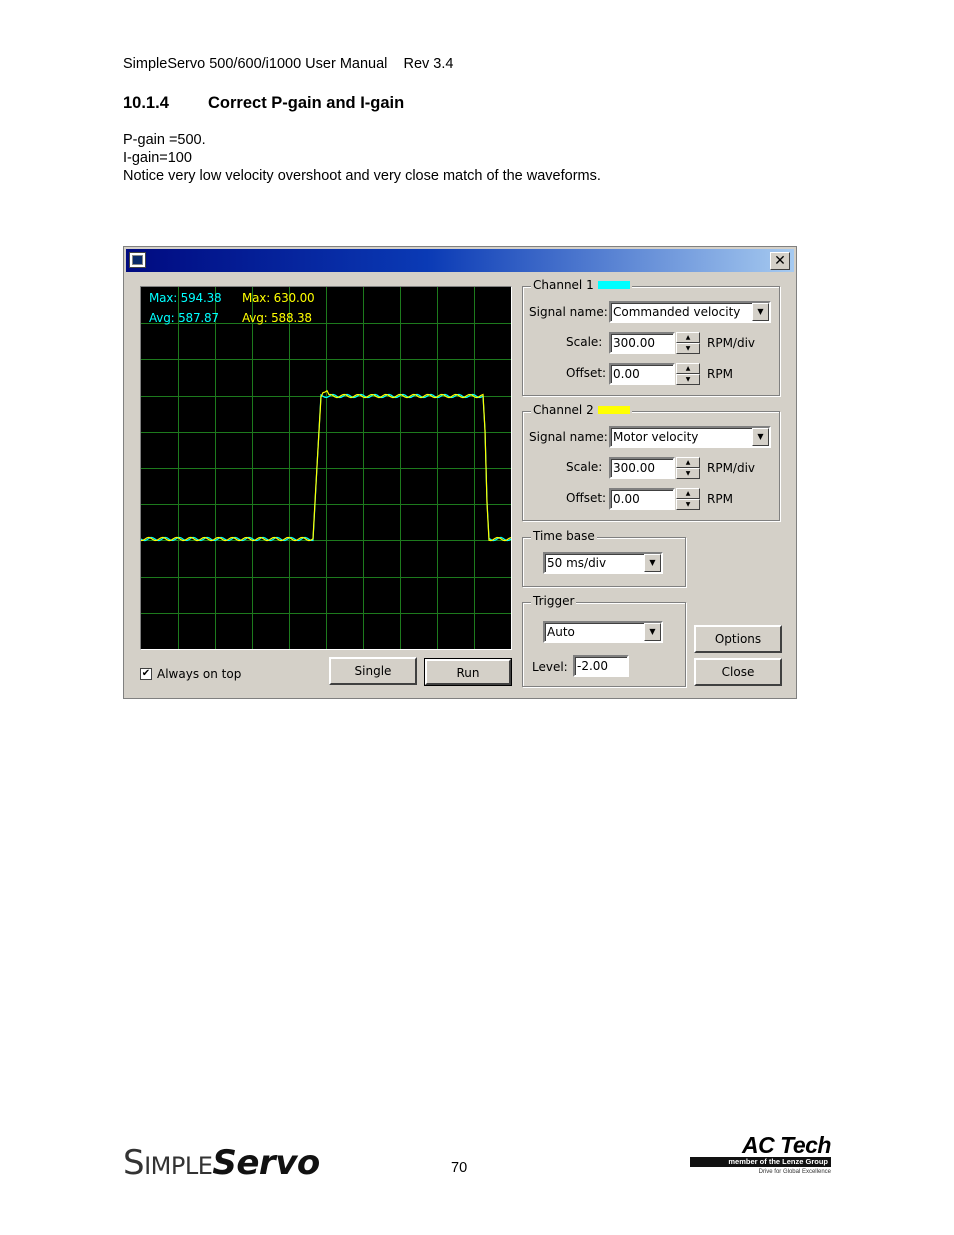 The image size is (954, 1235). I want to click on always-on-top-option: ✔ Always on top, so click(190, 674).